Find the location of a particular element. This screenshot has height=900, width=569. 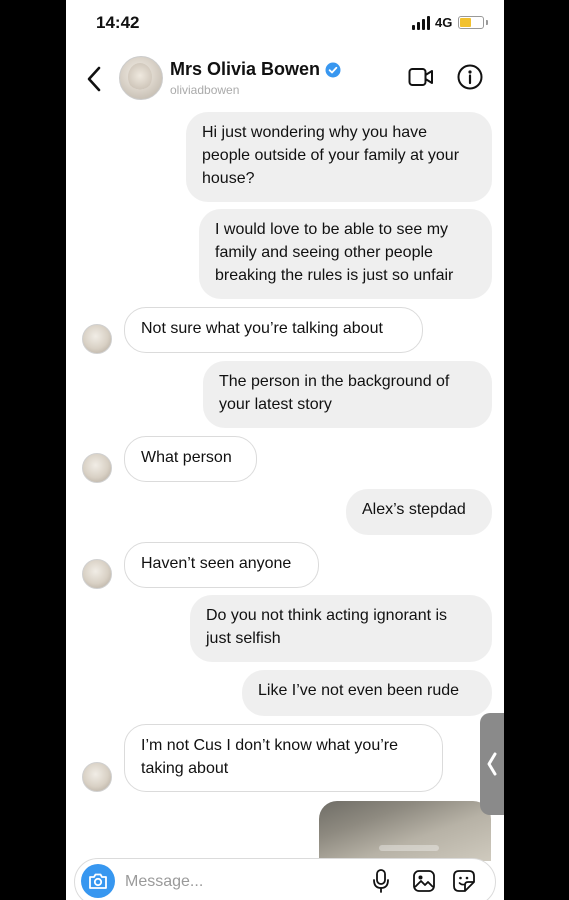

back-chevron-icon is located at coordinates (95, 79).